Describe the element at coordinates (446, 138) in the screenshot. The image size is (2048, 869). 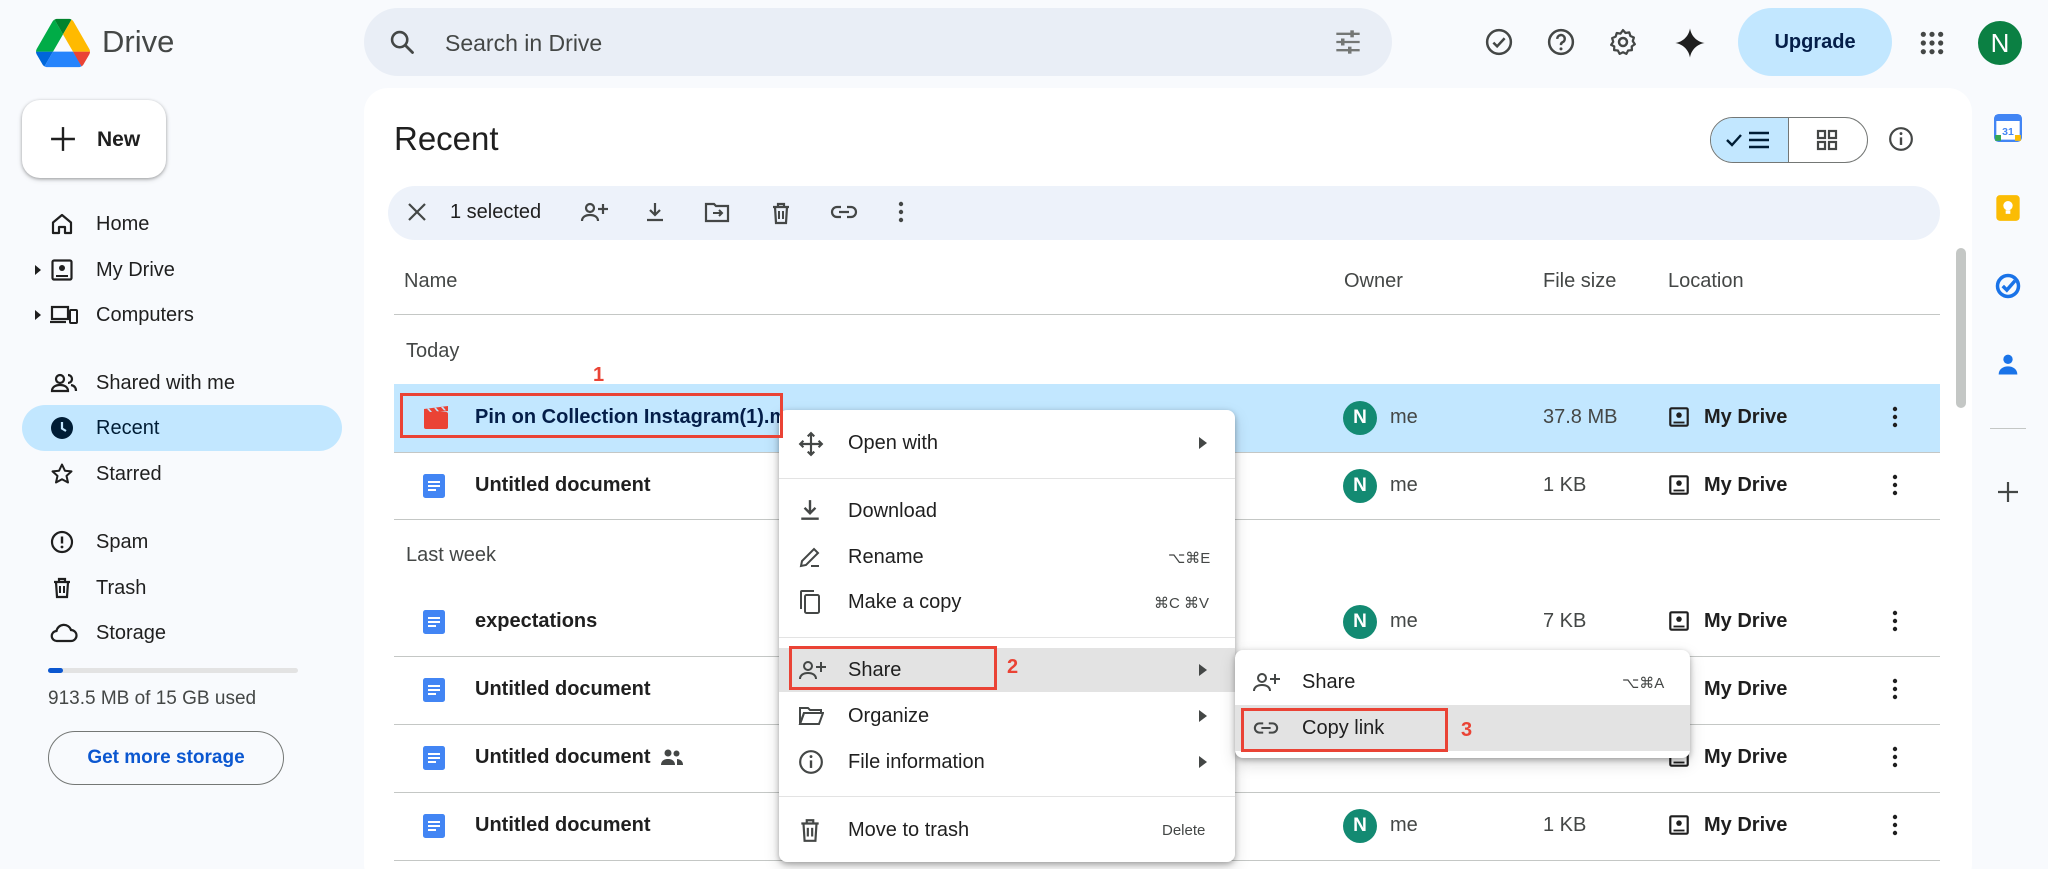
I see `page-title: Recent` at that location.